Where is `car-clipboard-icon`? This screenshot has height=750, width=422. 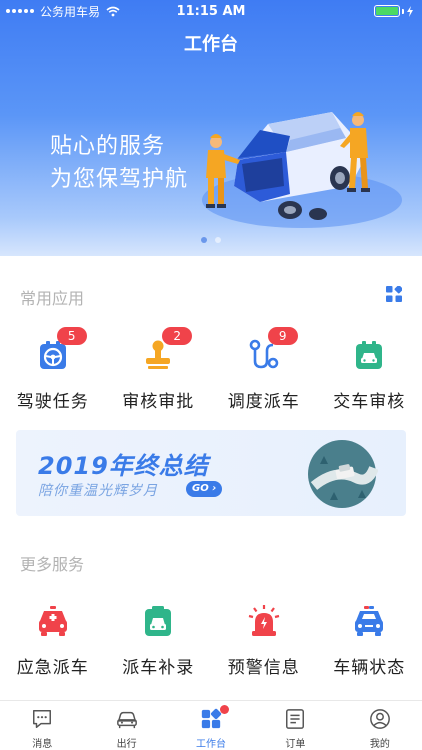 car-clipboard-icon is located at coordinates (369, 355).